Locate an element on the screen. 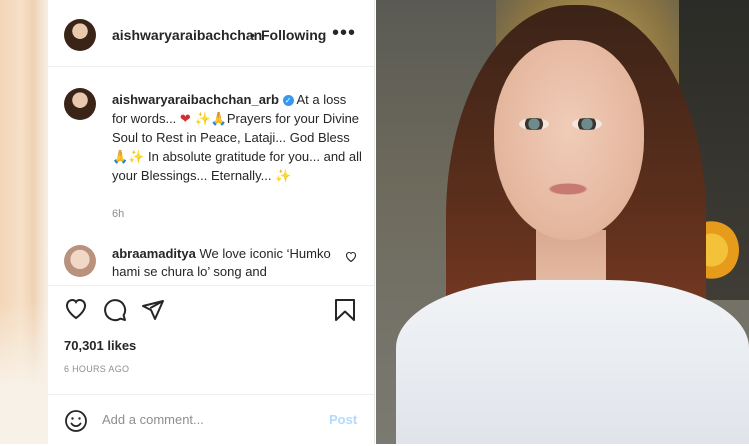  comment-input is located at coordinates (212, 419).